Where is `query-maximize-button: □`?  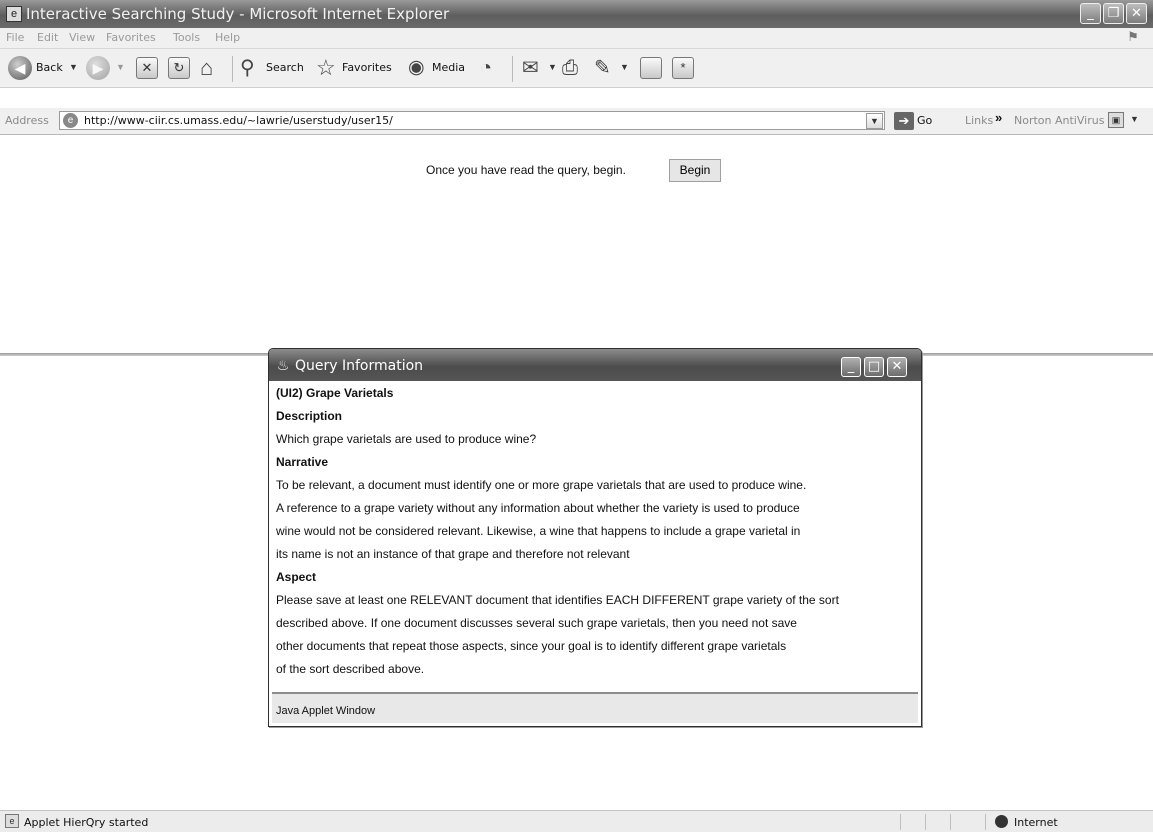
query-maximize-button: □ is located at coordinates (874, 367).